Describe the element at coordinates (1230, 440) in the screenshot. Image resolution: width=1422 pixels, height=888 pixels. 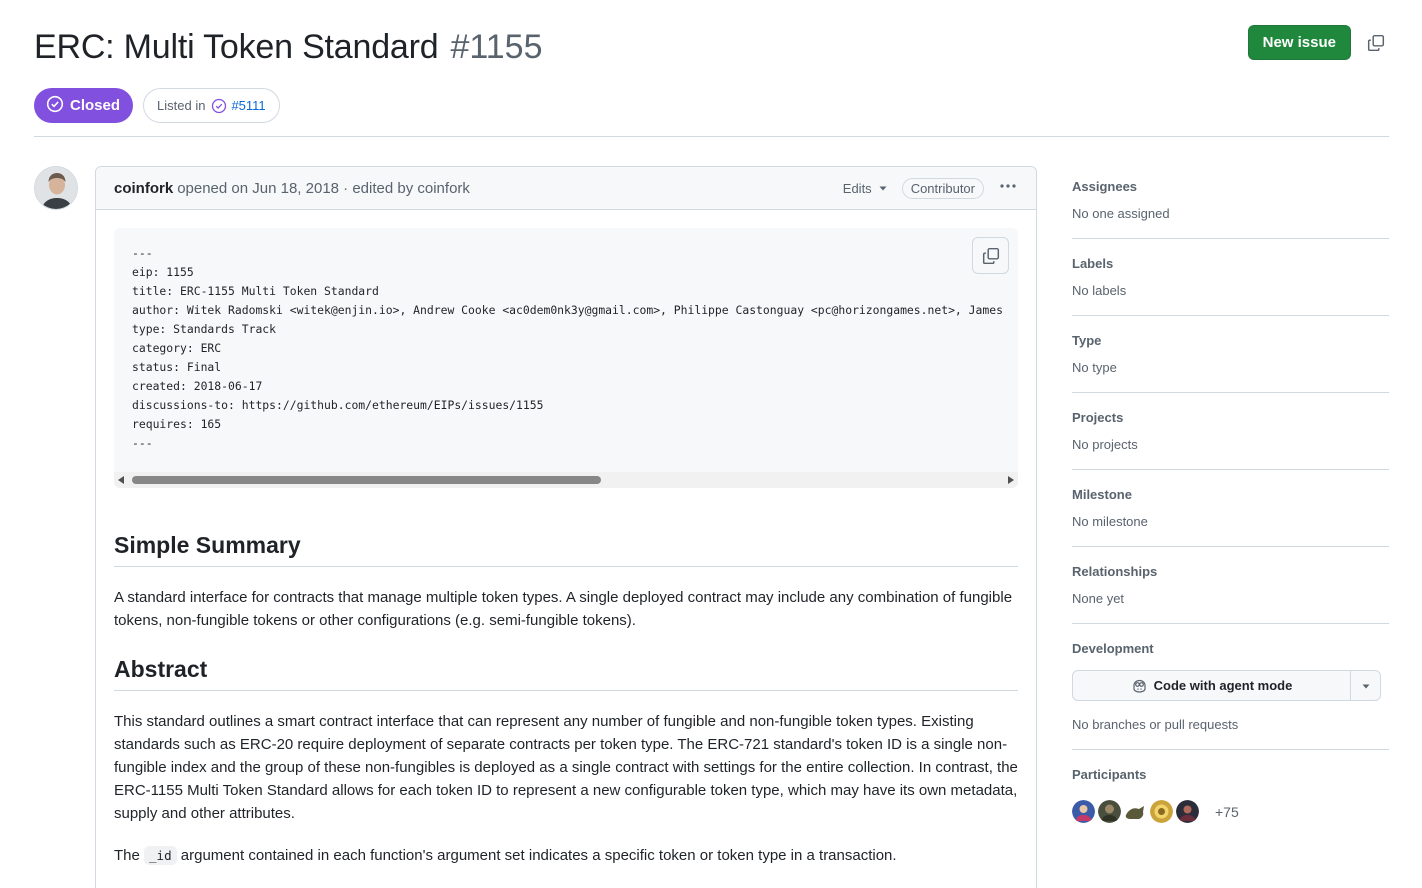
I see `sidebar-projects: Projects No projects` at that location.